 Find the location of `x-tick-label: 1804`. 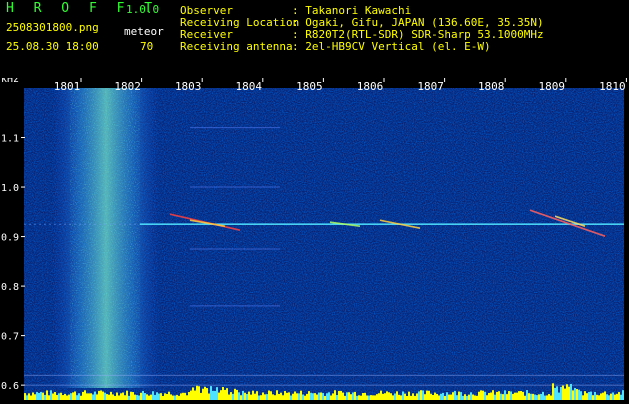

x-tick-label: 1804 is located at coordinates (249, 86).